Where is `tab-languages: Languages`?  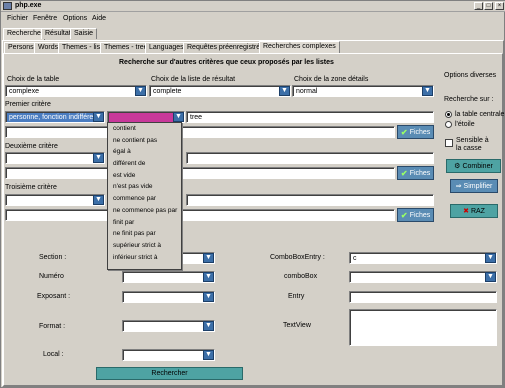 tab-languages: Languages is located at coordinates (166, 47).